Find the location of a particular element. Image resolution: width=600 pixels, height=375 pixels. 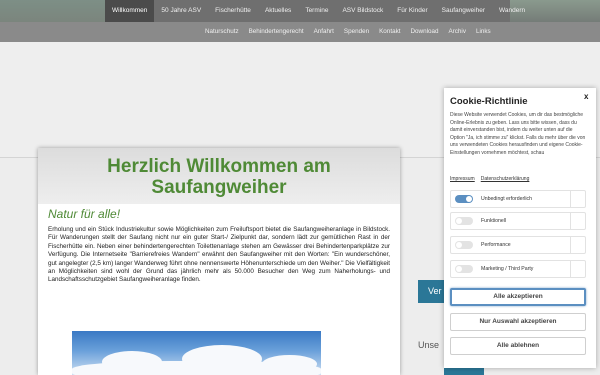

nav-item-kontakt: Kontakt is located at coordinates (389, 32).